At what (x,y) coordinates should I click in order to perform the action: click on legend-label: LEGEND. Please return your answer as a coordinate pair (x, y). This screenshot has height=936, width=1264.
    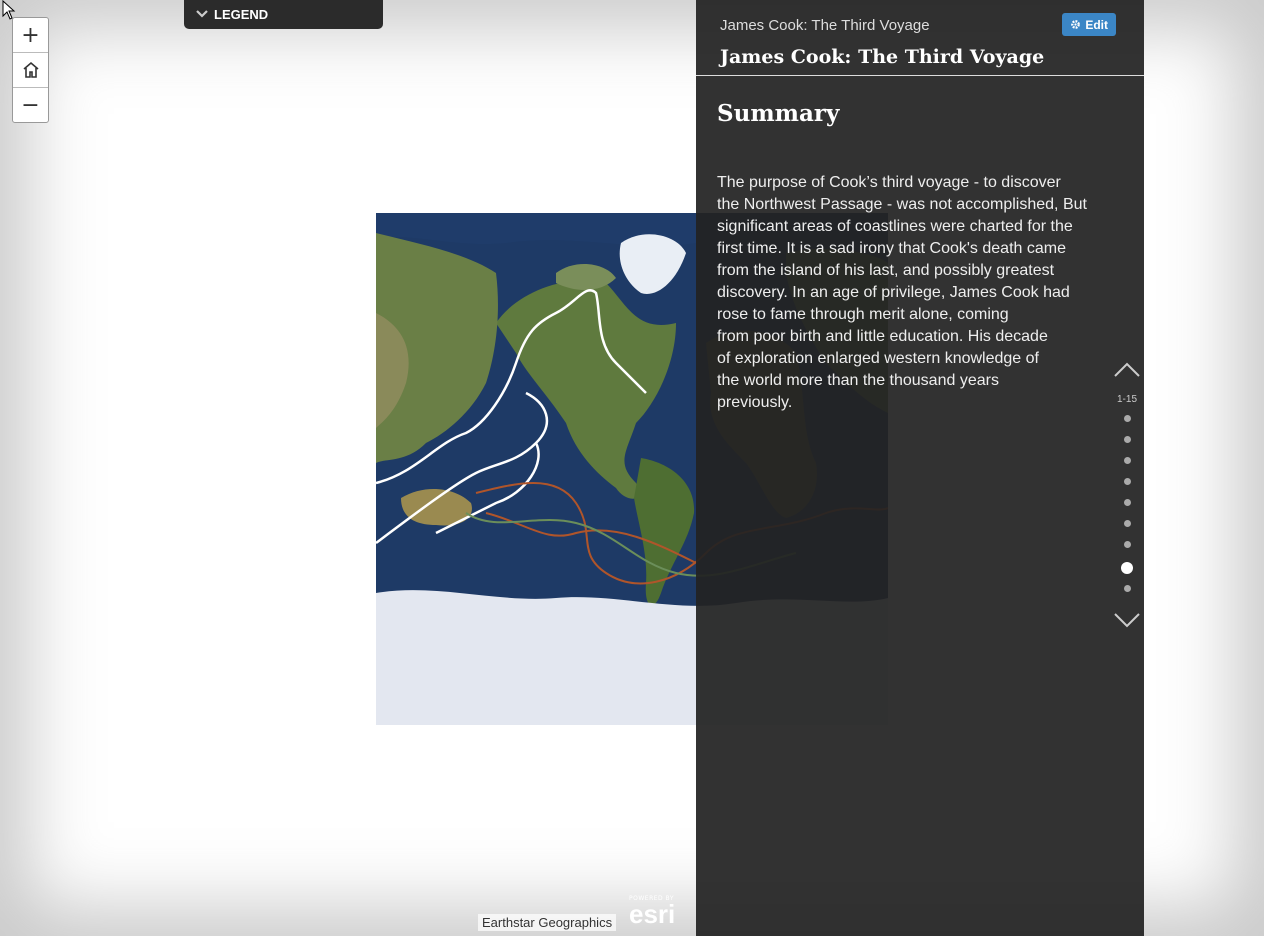
    Looking at the image, I should click on (241, 14).